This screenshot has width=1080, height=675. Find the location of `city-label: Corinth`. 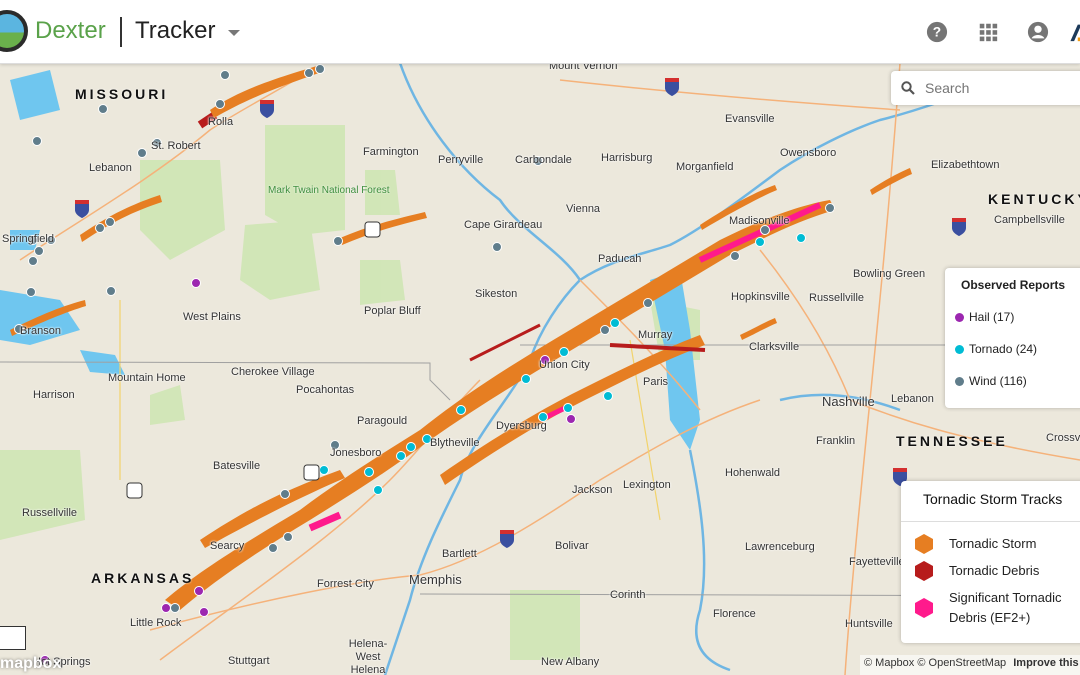

city-label: Corinth is located at coordinates (628, 595).